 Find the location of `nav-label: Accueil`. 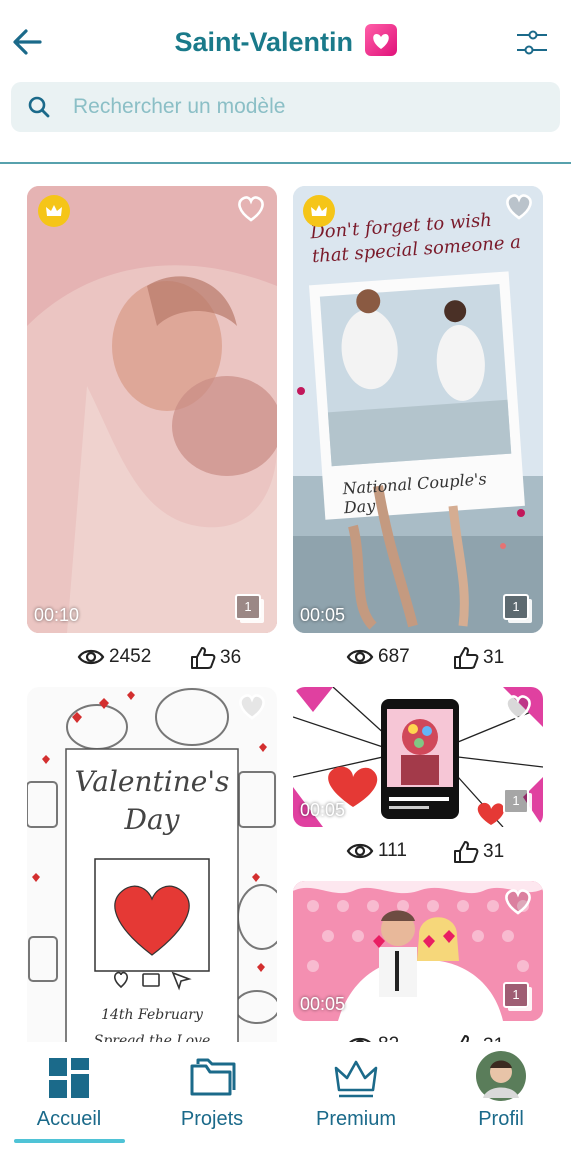

nav-label: Accueil is located at coordinates (69, 1119).